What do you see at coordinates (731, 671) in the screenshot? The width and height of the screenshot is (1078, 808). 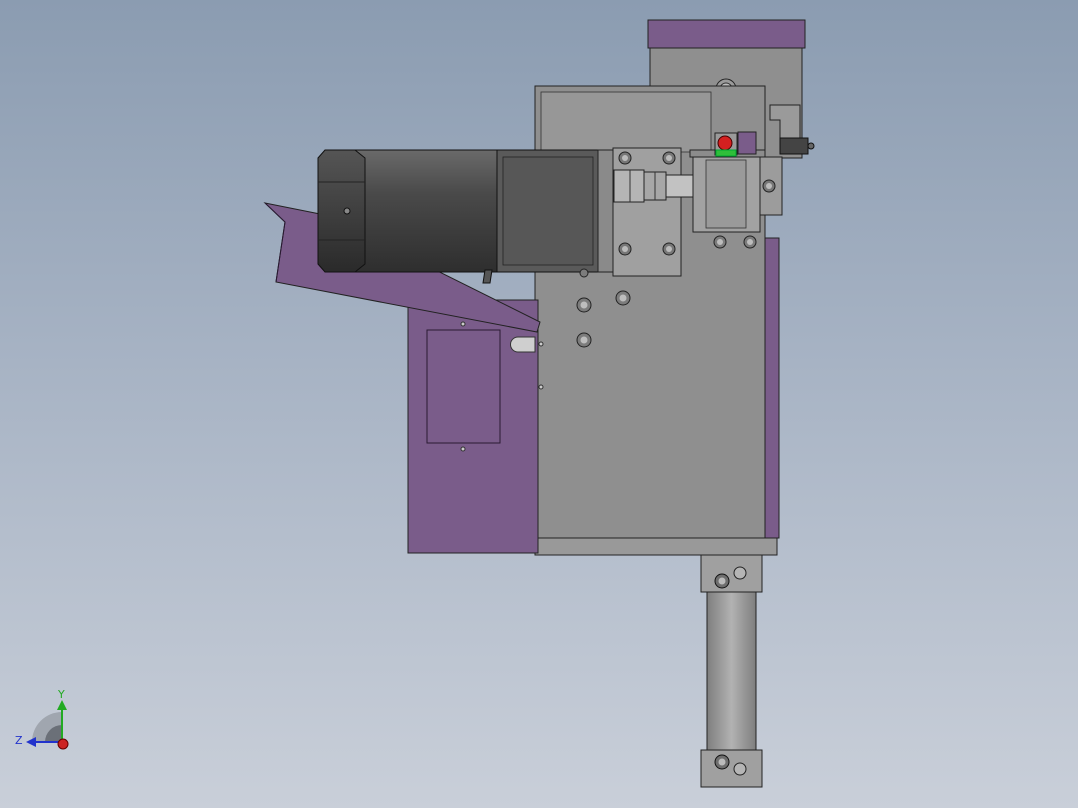 I see `air-cylinder-icon` at bounding box center [731, 671].